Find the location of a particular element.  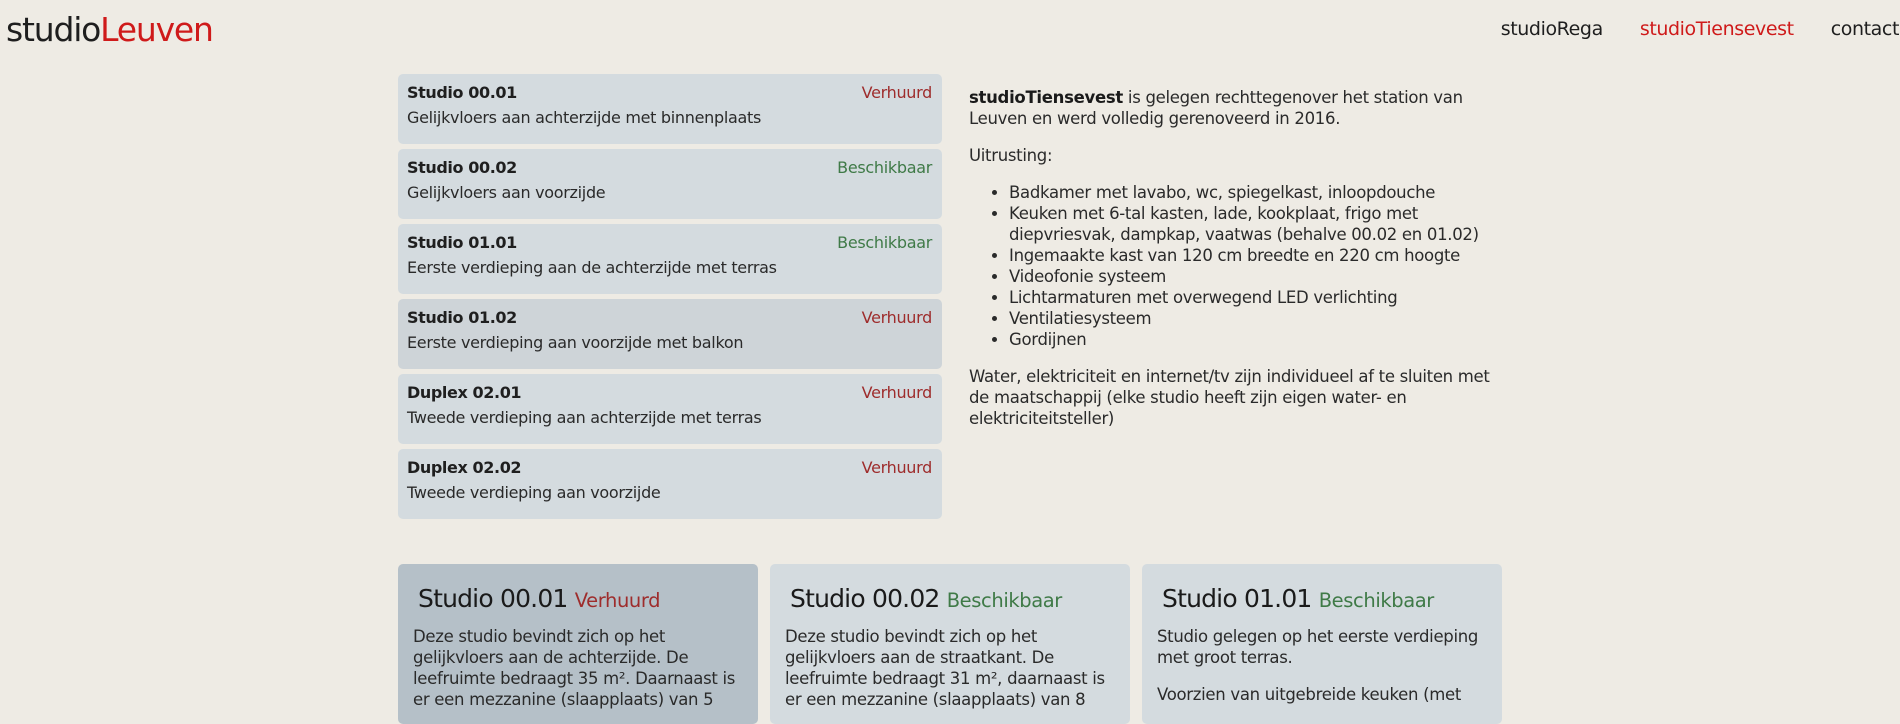

studio-name: Duplex 02.01 is located at coordinates (464, 392).